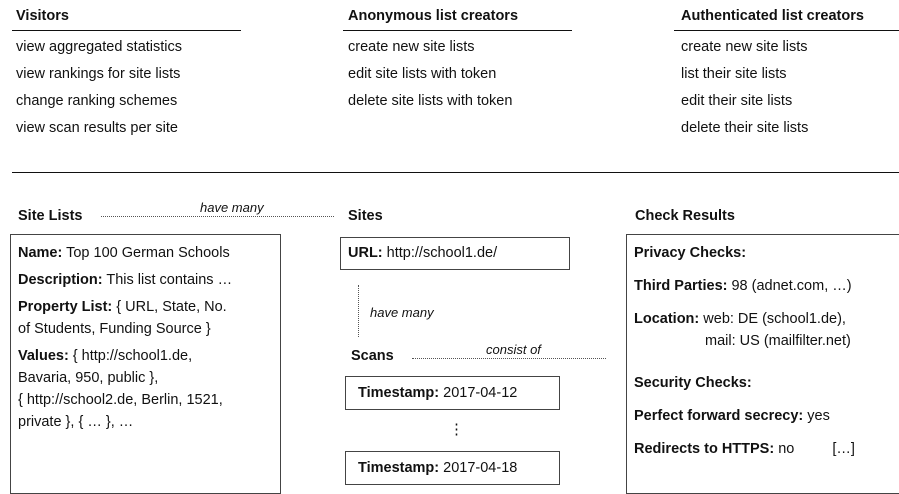 Image resolution: width=899 pixels, height=494 pixels. What do you see at coordinates (50, 216) in the screenshot?
I see `site-lists-title: Site Lists` at bounding box center [50, 216].